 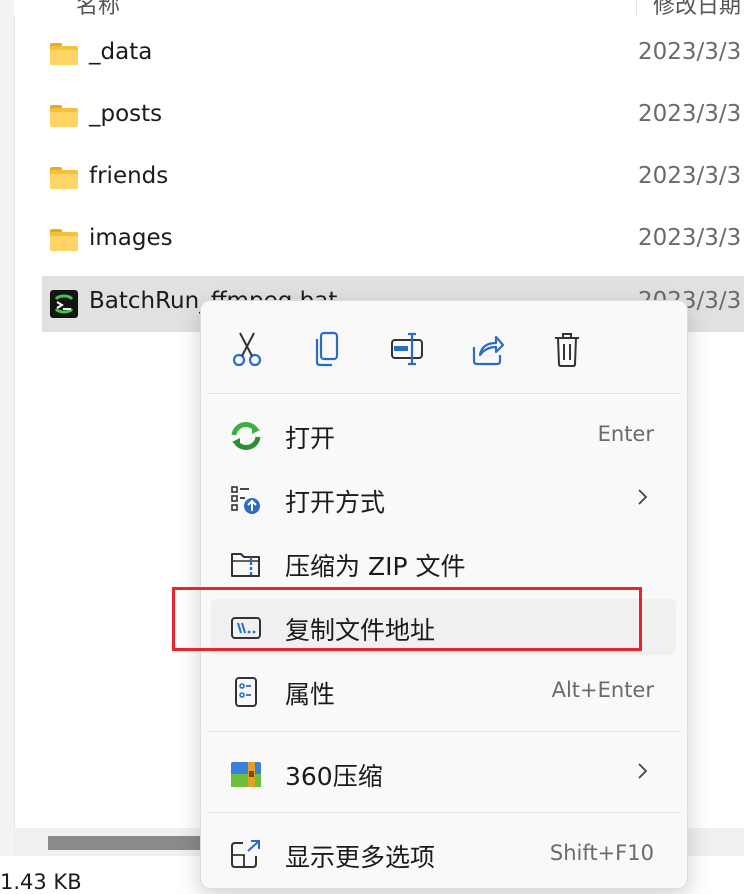 What do you see at coordinates (246, 692) in the screenshot?
I see `properties-icon` at bounding box center [246, 692].